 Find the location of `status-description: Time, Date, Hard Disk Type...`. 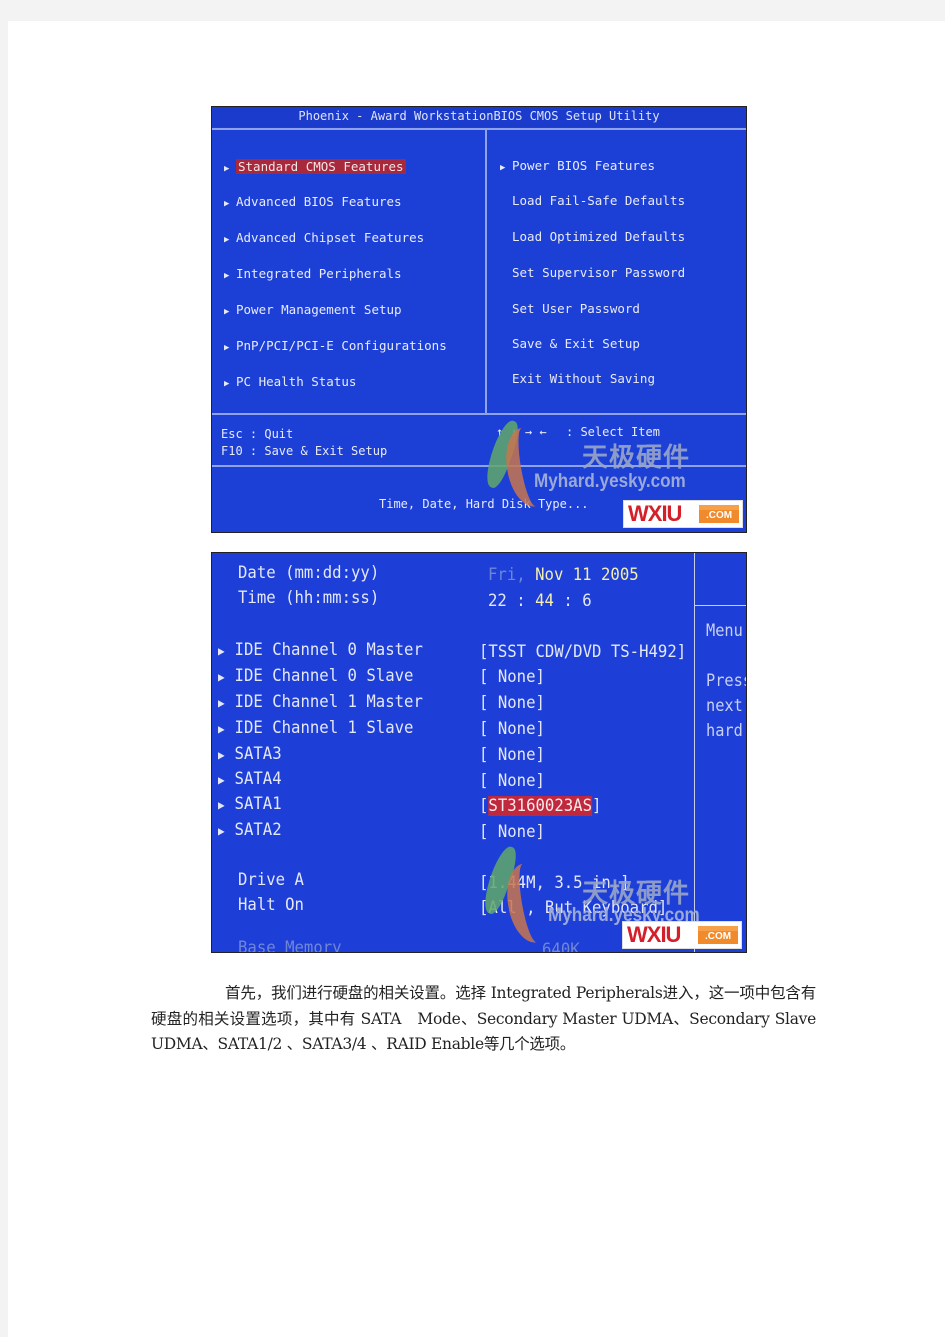

status-description: Time, Date, Hard Disk Type... is located at coordinates (484, 504).